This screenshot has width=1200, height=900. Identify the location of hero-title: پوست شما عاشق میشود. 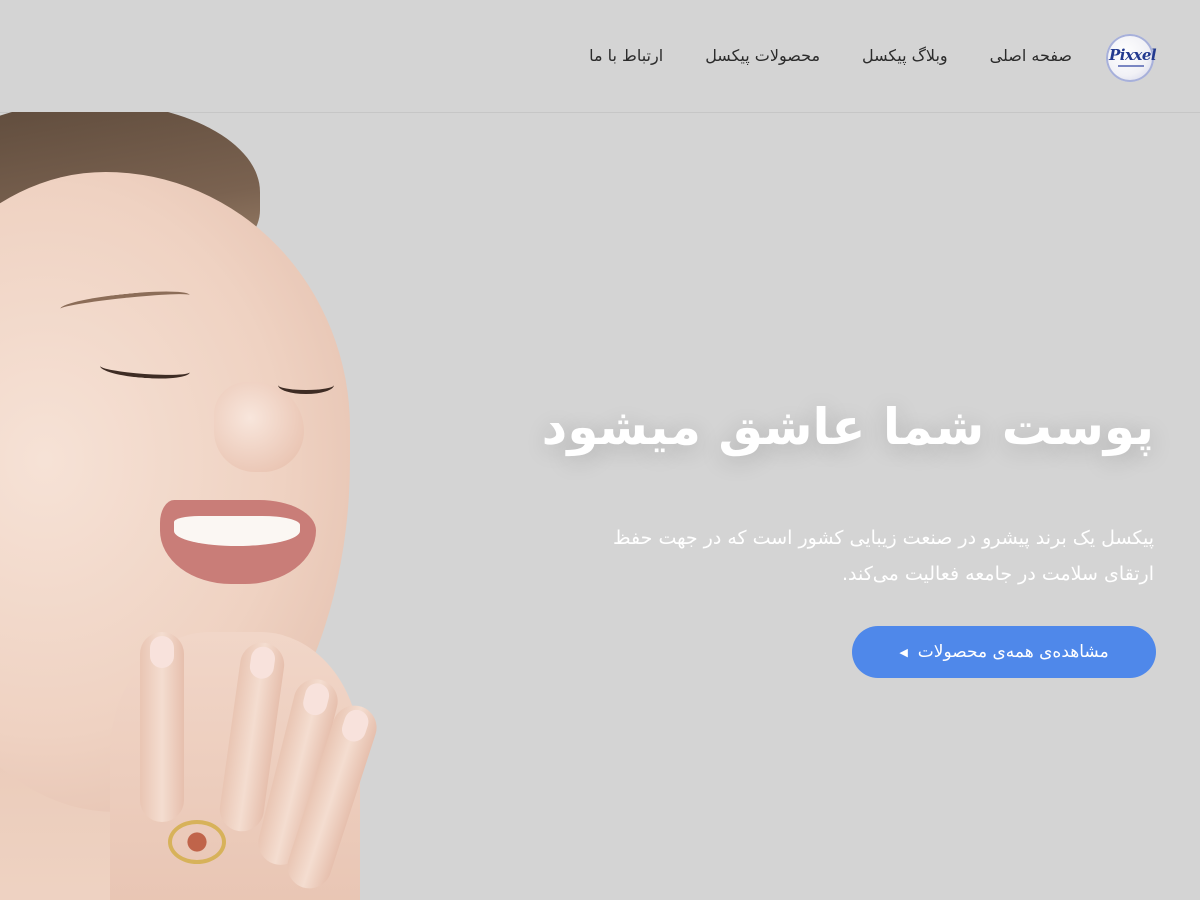
(847, 427).